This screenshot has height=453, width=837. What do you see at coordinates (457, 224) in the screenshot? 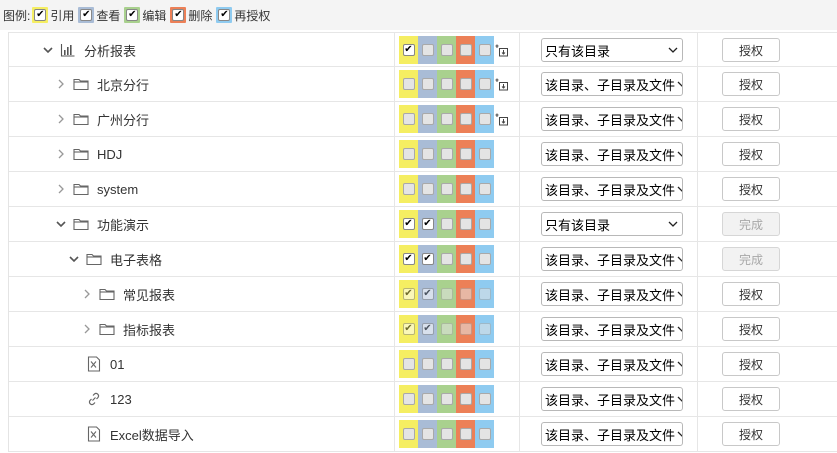
I see `permission-cell: ✔ ✔` at bounding box center [457, 224].